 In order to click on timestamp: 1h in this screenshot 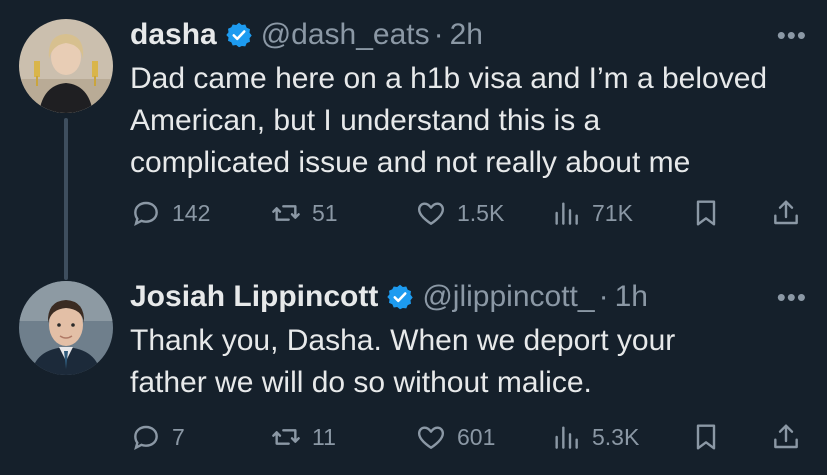, I will do `click(631, 297)`.